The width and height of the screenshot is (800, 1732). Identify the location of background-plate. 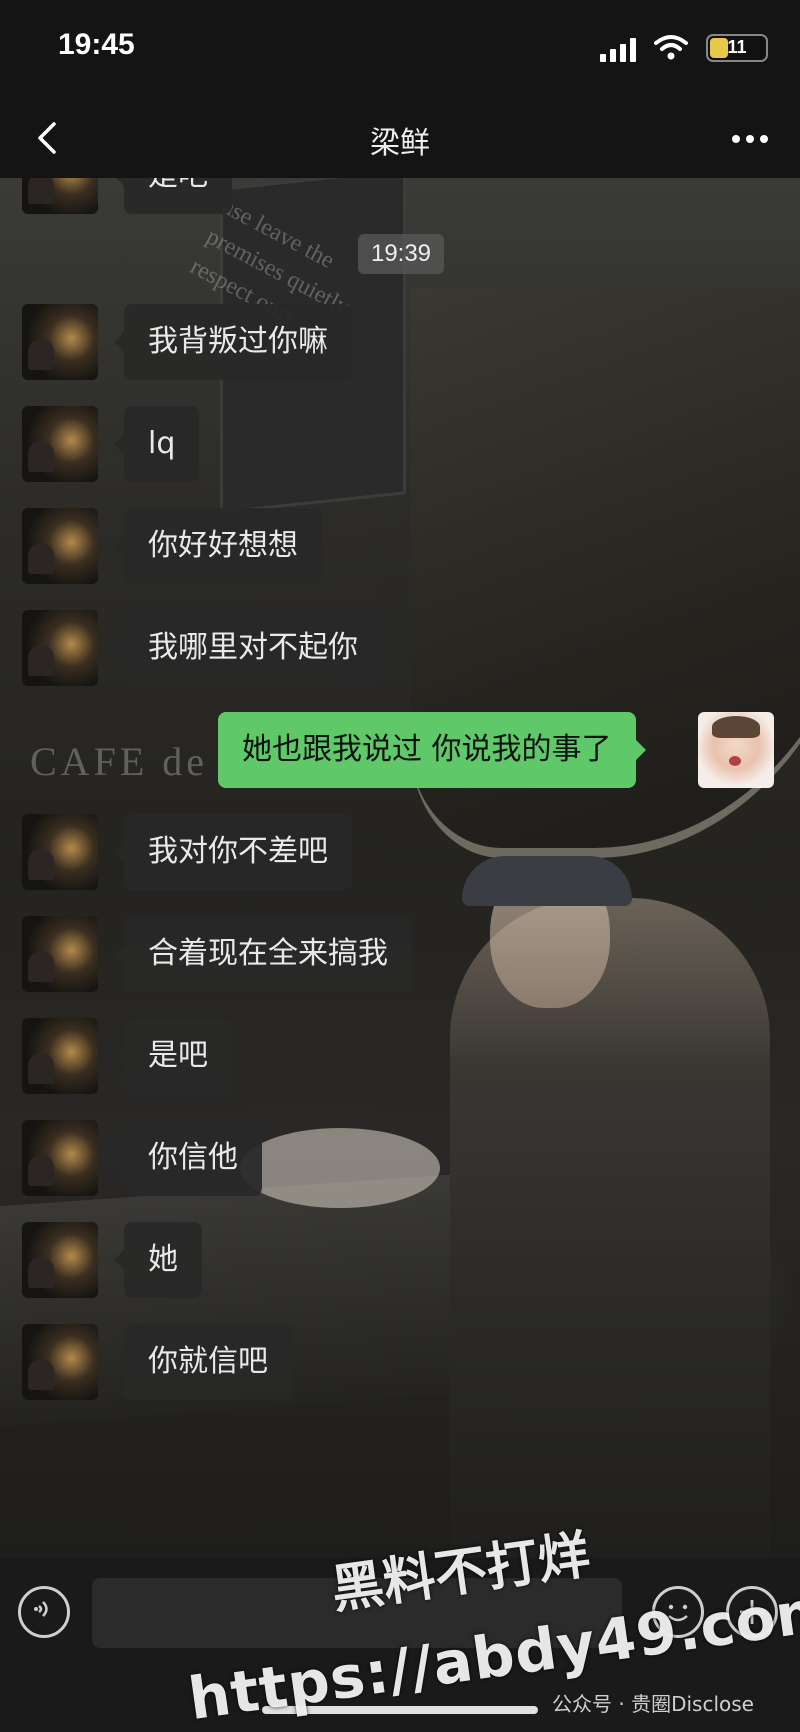
(340, 1168).